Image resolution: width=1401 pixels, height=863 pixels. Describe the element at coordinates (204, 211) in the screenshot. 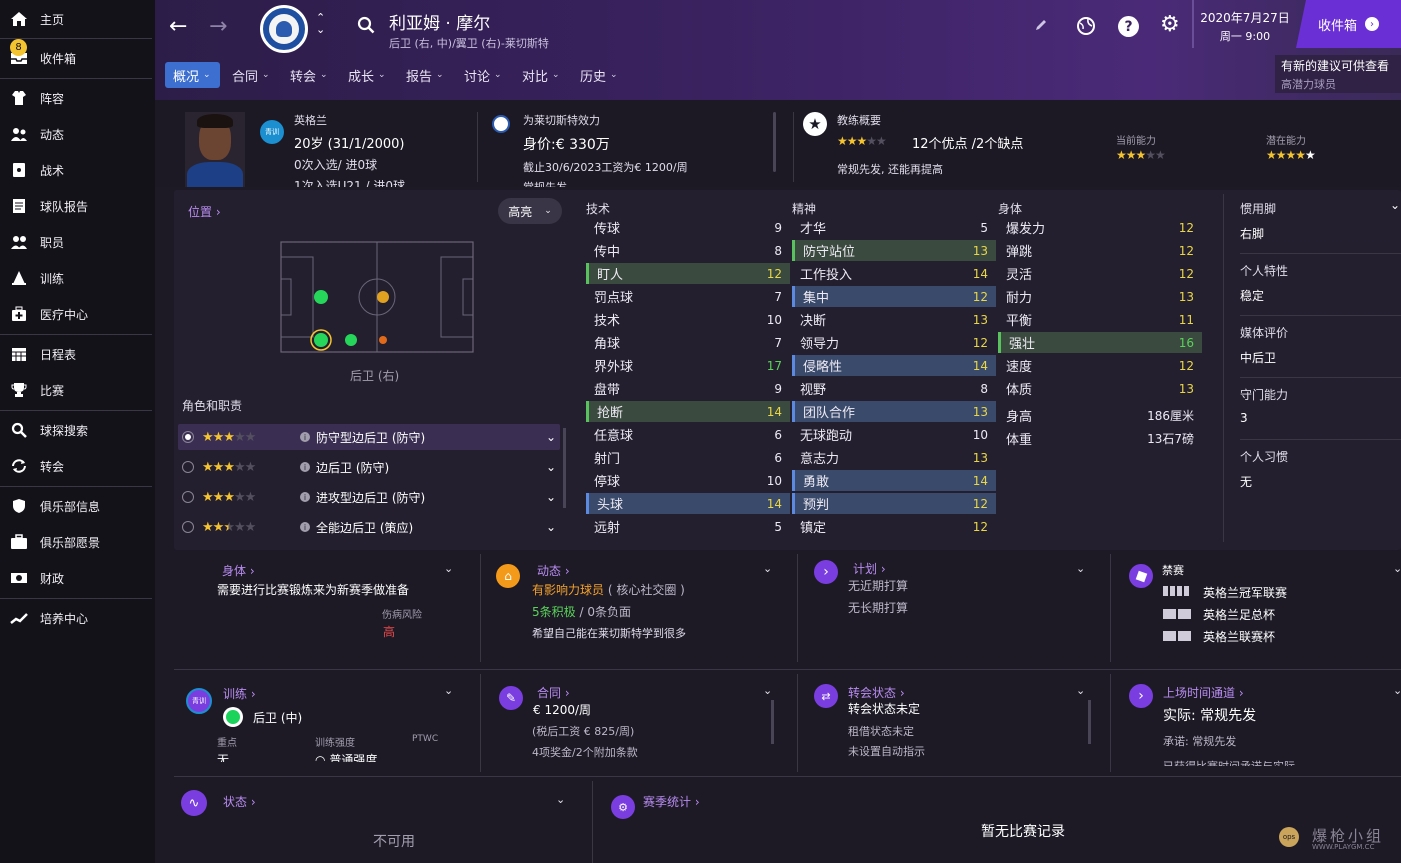

I see `position-title: 位置 ›` at that location.